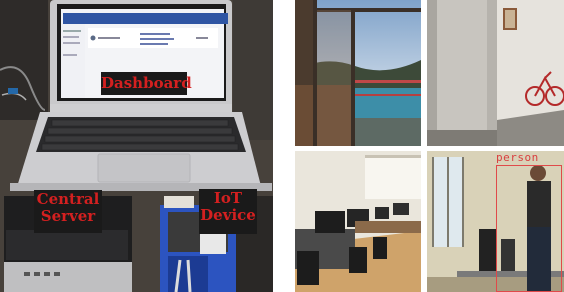 The image size is (564, 292). Describe the element at coordinates (68, 199) in the screenshot. I see `central-server-caption-line1: Central` at that location.